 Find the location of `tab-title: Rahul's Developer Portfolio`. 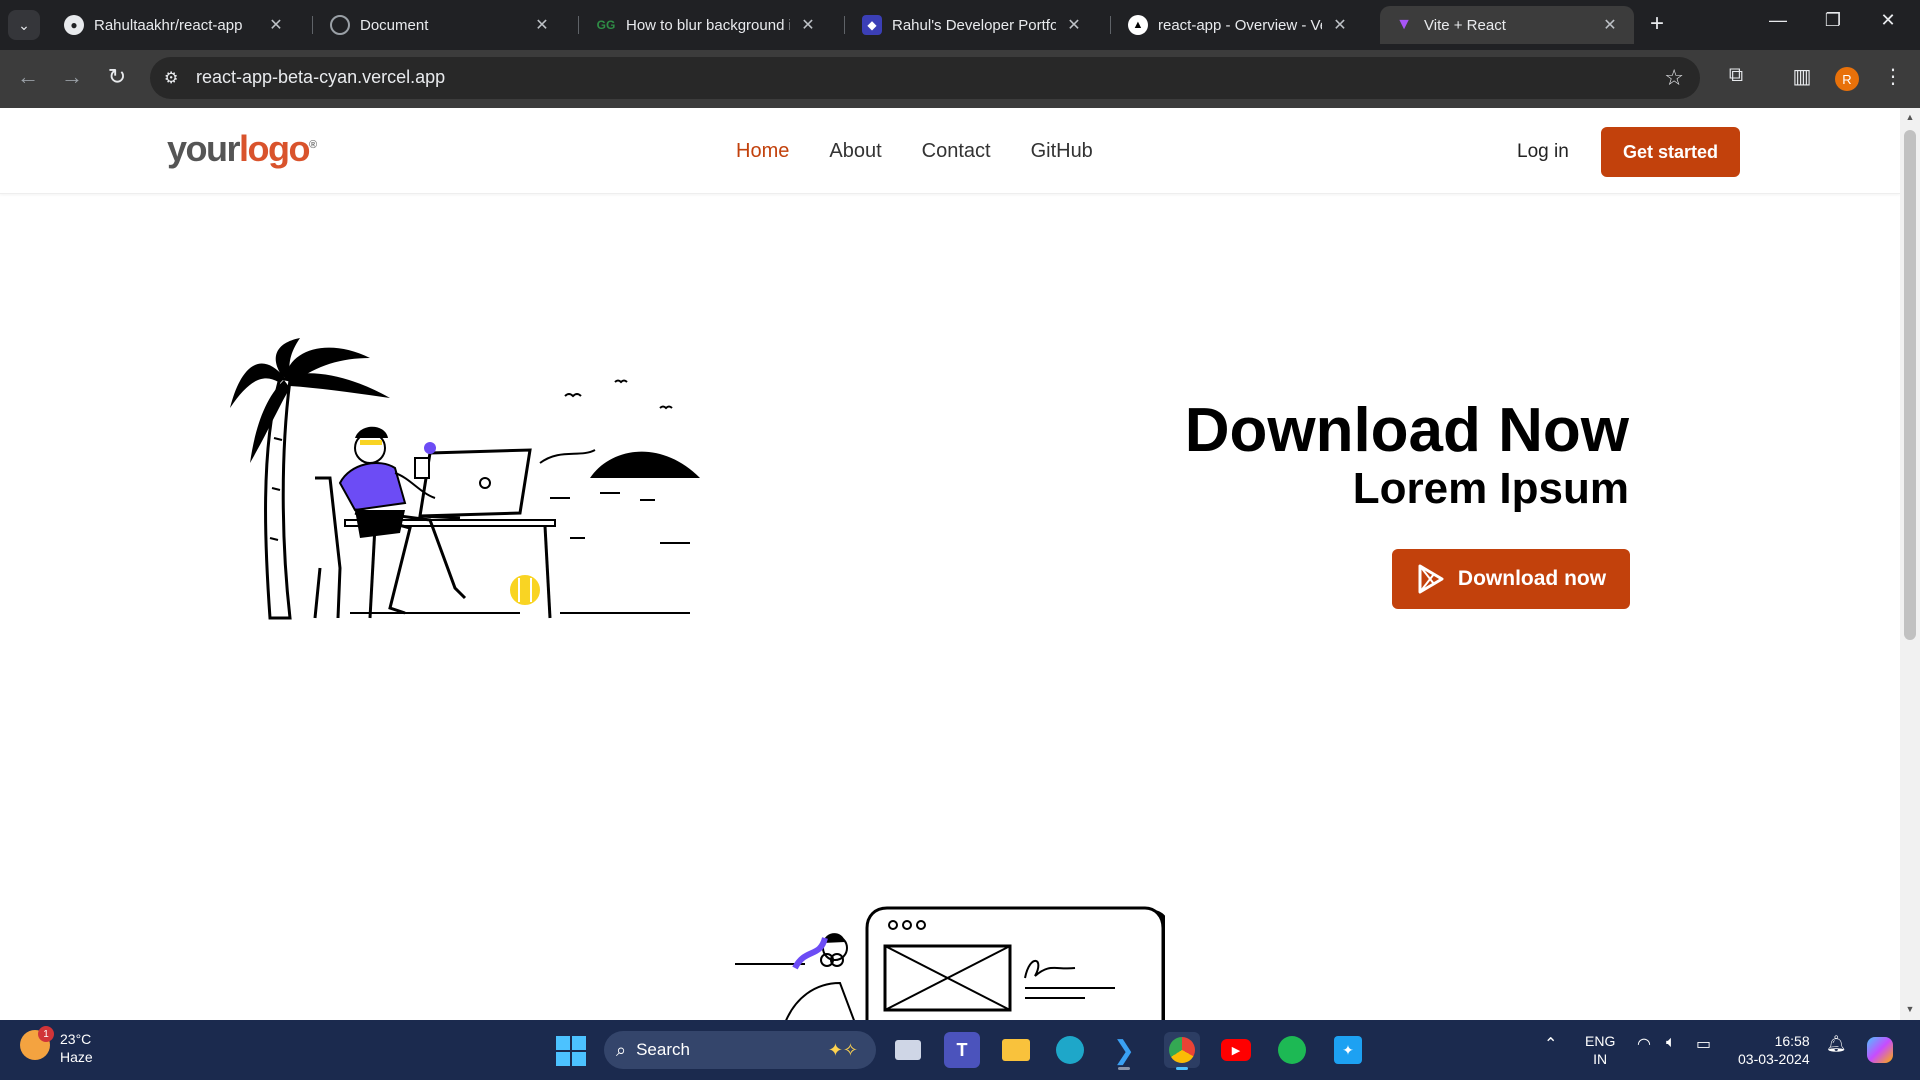

tab-title: Rahul's Developer Portfolio is located at coordinates (974, 25).